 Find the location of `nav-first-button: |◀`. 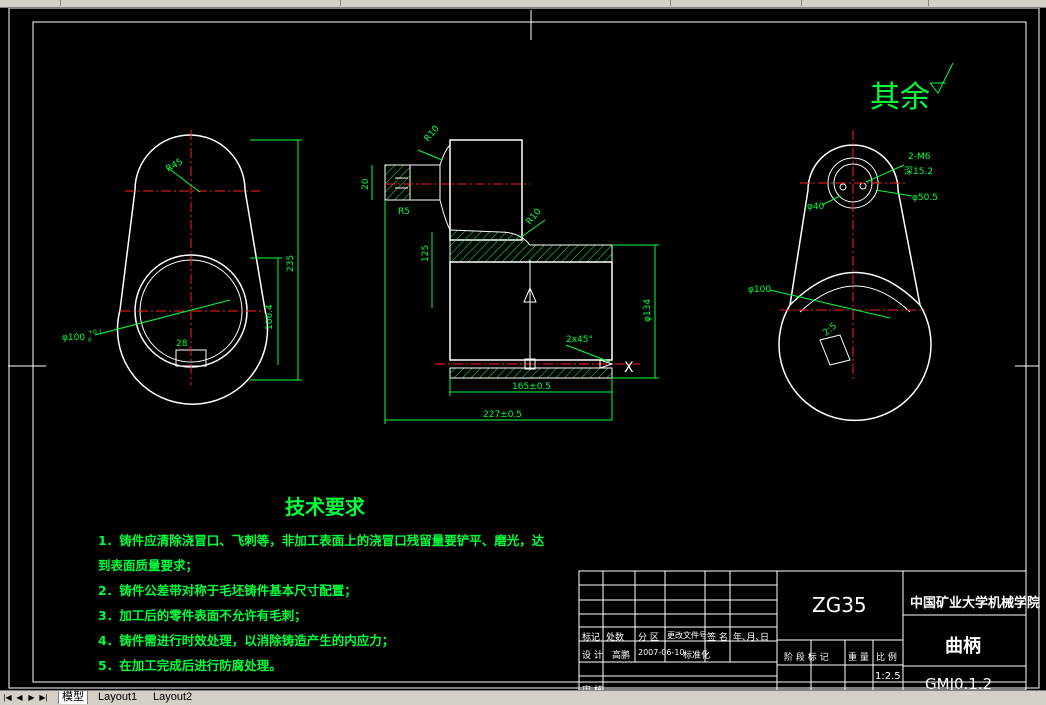

nav-first-button: |◀ is located at coordinates (7, 697).